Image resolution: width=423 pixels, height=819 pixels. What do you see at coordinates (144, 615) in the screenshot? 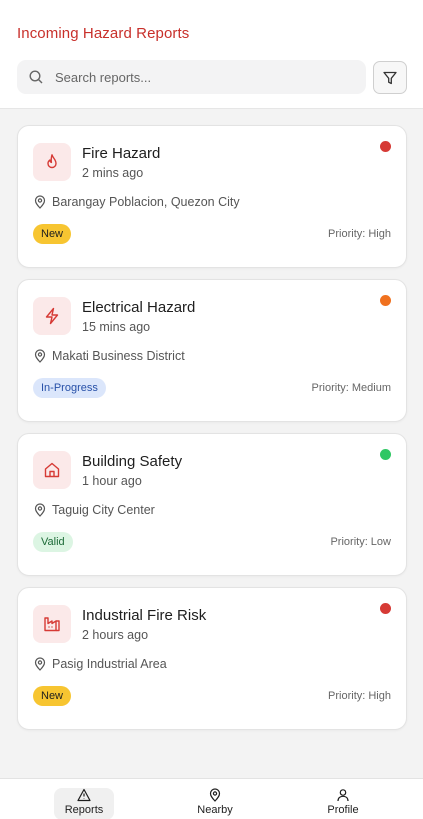
I see `report-title: Industrial Fire Risk` at bounding box center [144, 615].